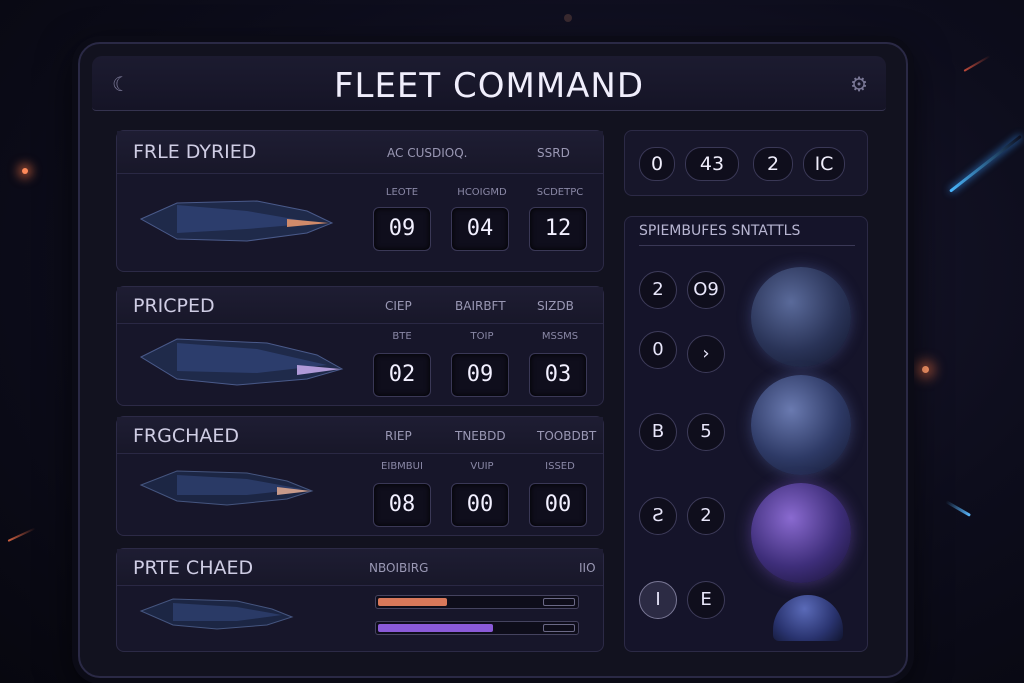 This screenshot has height=683, width=1024. I want to click on fleet-column-label: RIEP, so click(398, 436).